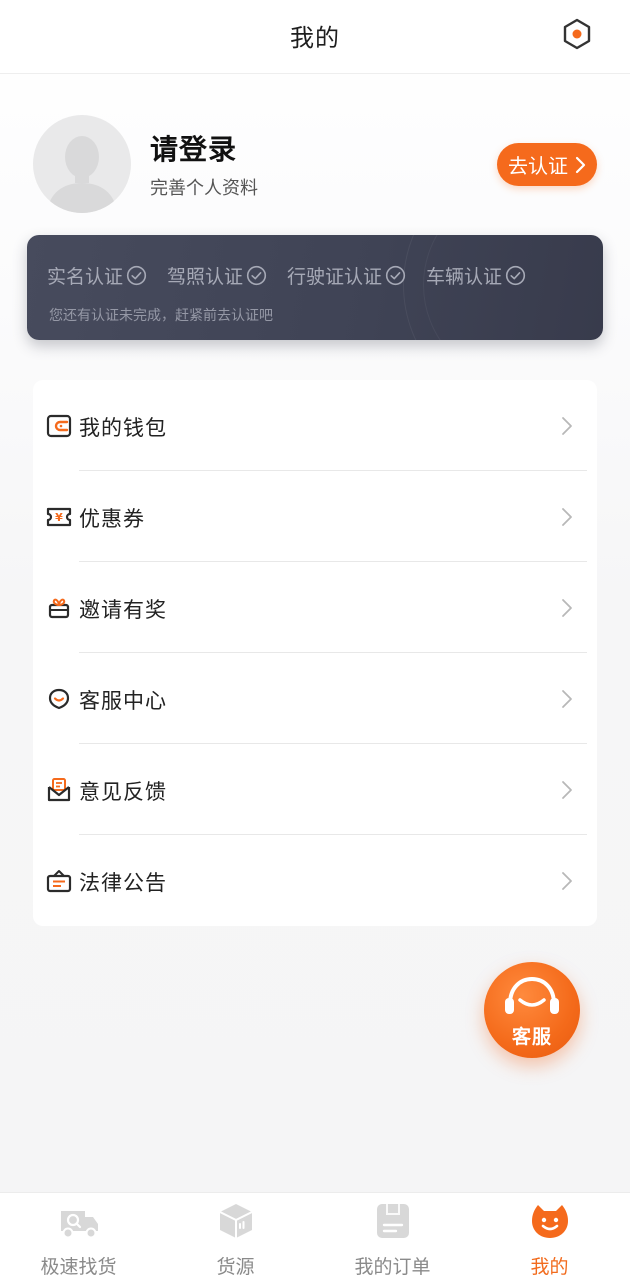 The height and width of the screenshot is (1280, 630). What do you see at coordinates (193, 148) in the screenshot?
I see `login-title: 请登录` at bounding box center [193, 148].